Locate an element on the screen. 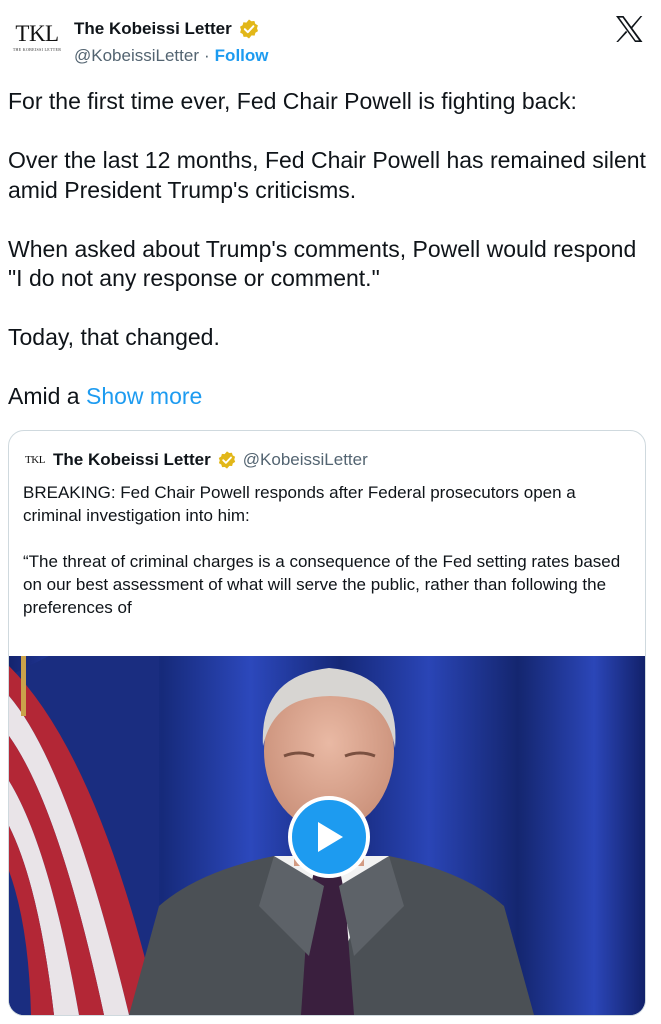 The height and width of the screenshot is (1024, 661). author-avatar: TKL THE KOBEISSI LETTER is located at coordinates (37, 37).